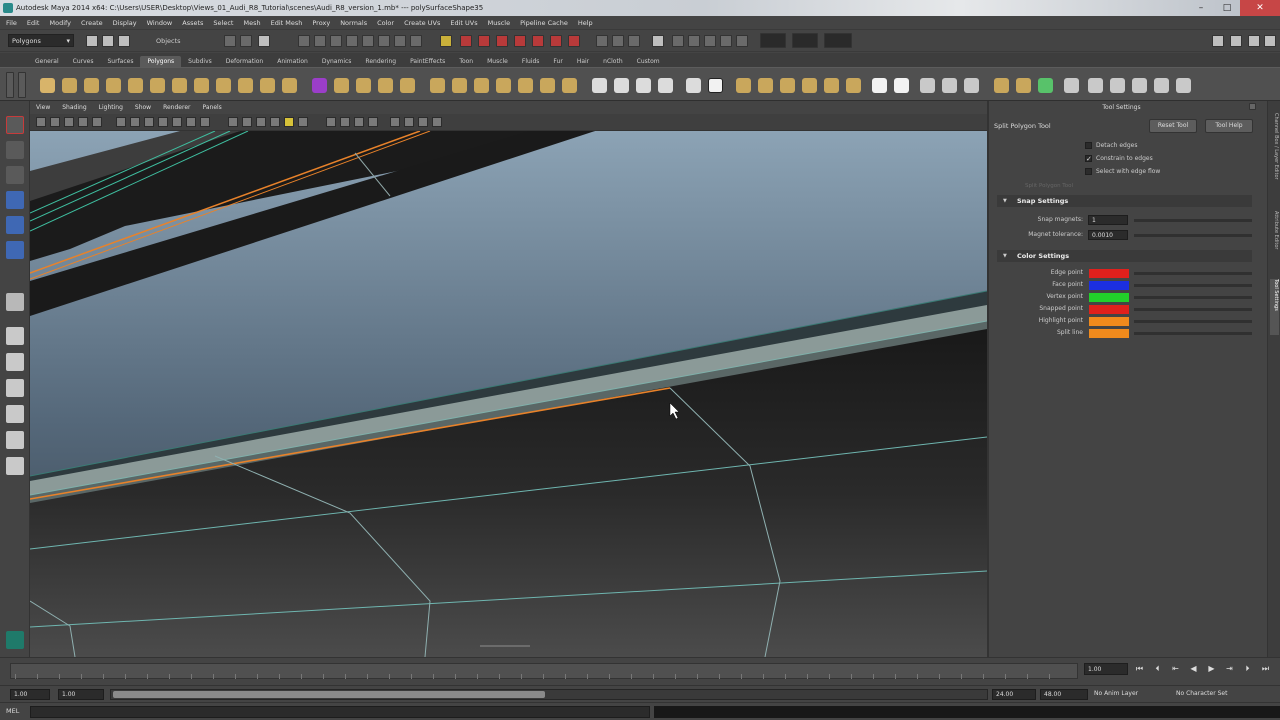 The height and width of the screenshot is (720, 1280). What do you see at coordinates (92, 23) in the screenshot?
I see `menu-item: Create` at bounding box center [92, 23].